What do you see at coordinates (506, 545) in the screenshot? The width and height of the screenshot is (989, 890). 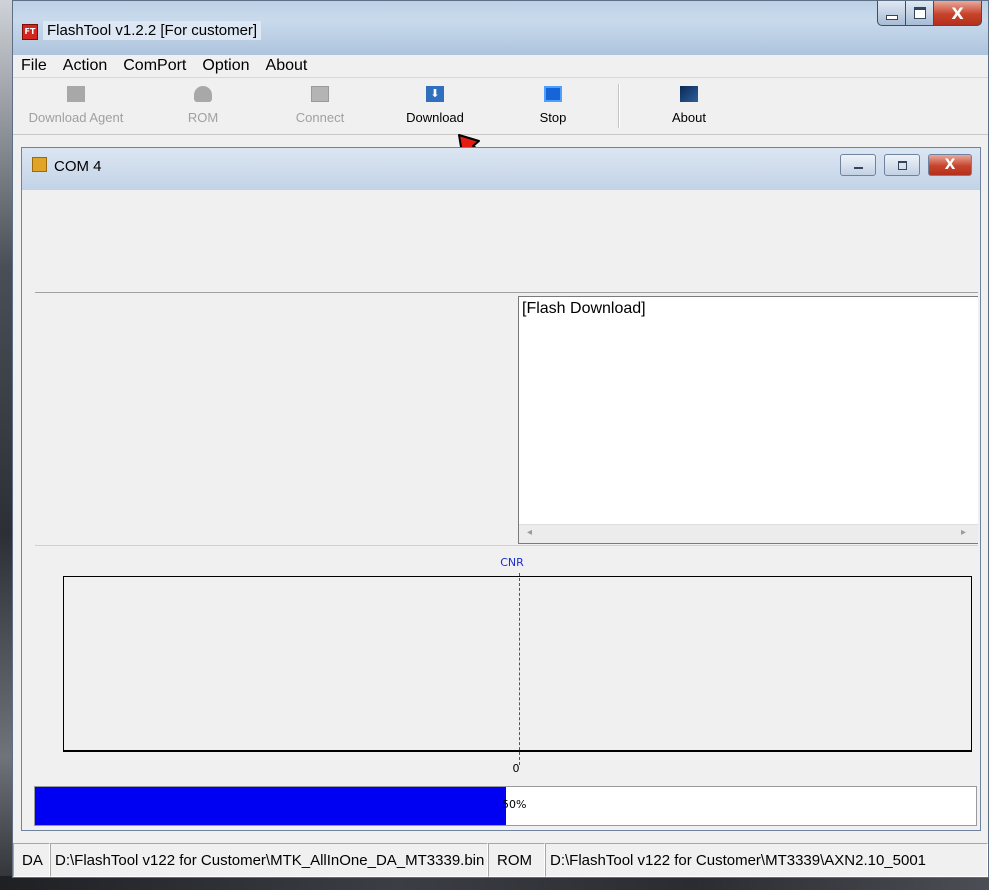 I see `panel-divider` at bounding box center [506, 545].